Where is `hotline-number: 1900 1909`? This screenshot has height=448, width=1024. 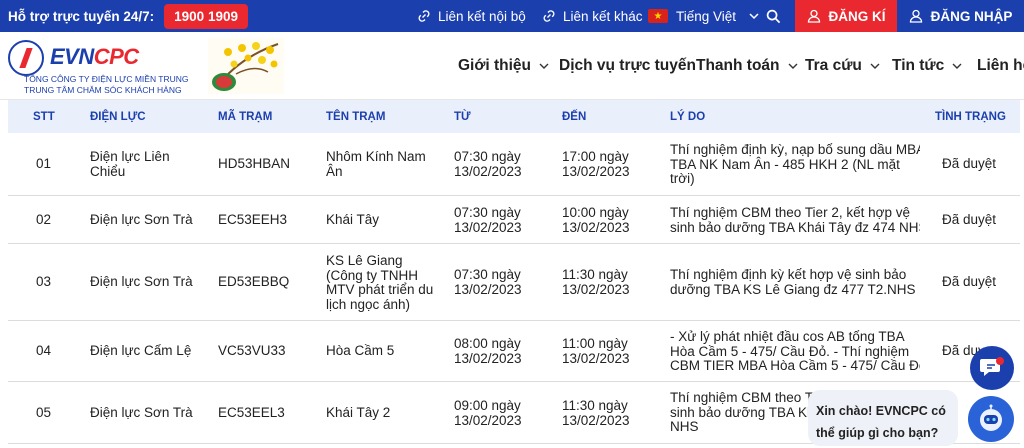 hotline-number: 1900 1909 is located at coordinates (206, 16).